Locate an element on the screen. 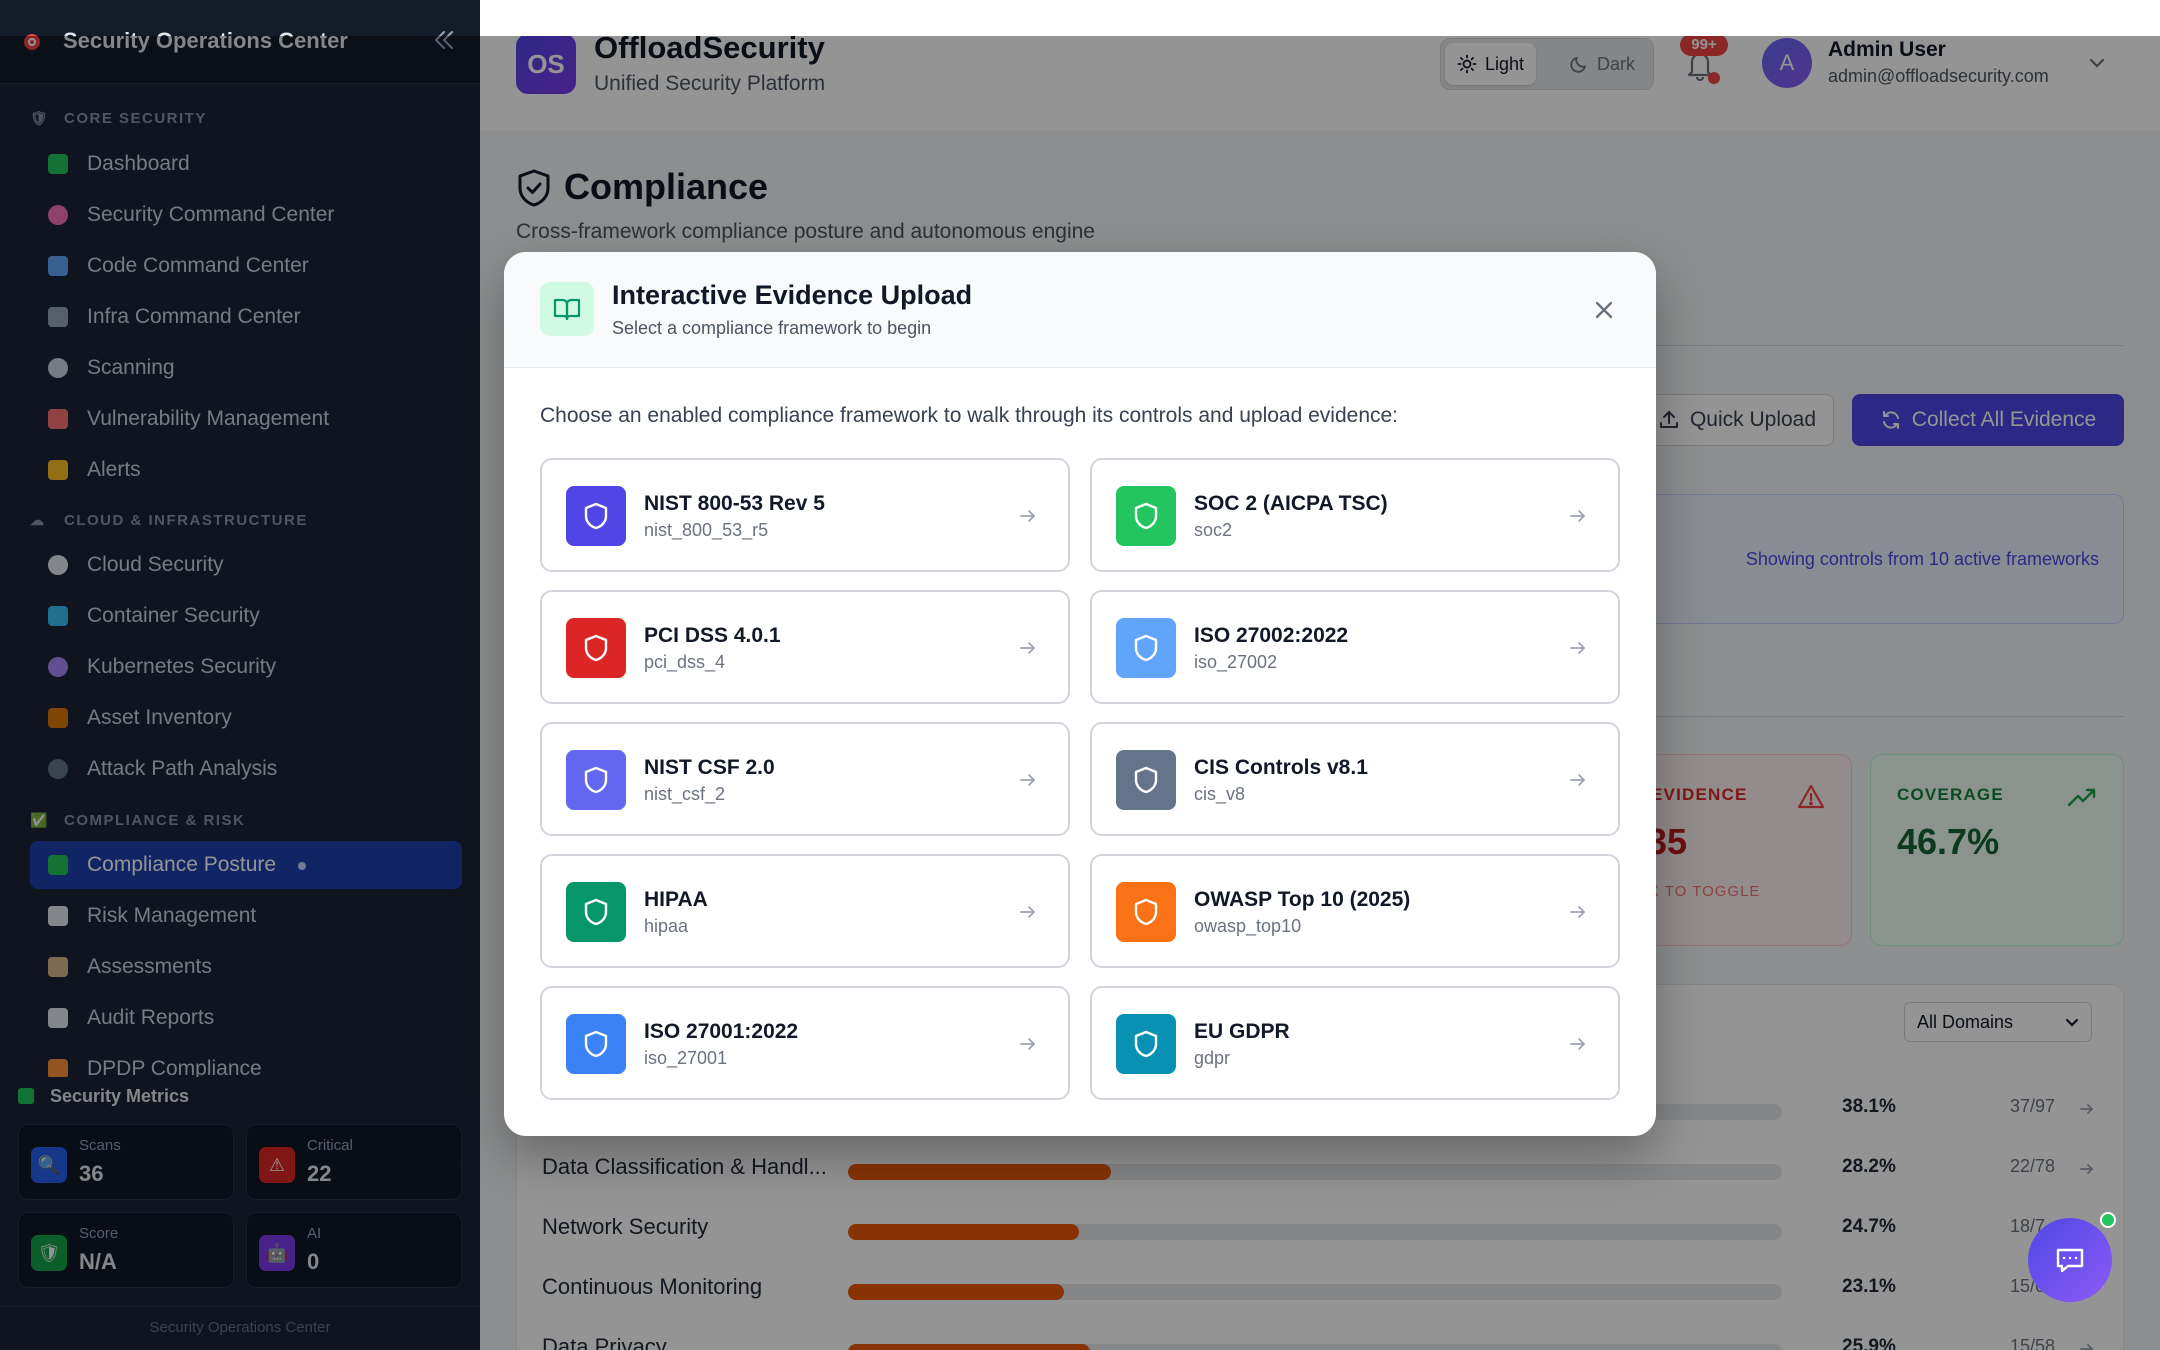 The height and width of the screenshot is (1350, 2160). framework-name: EU GDPR is located at coordinates (1242, 1031).